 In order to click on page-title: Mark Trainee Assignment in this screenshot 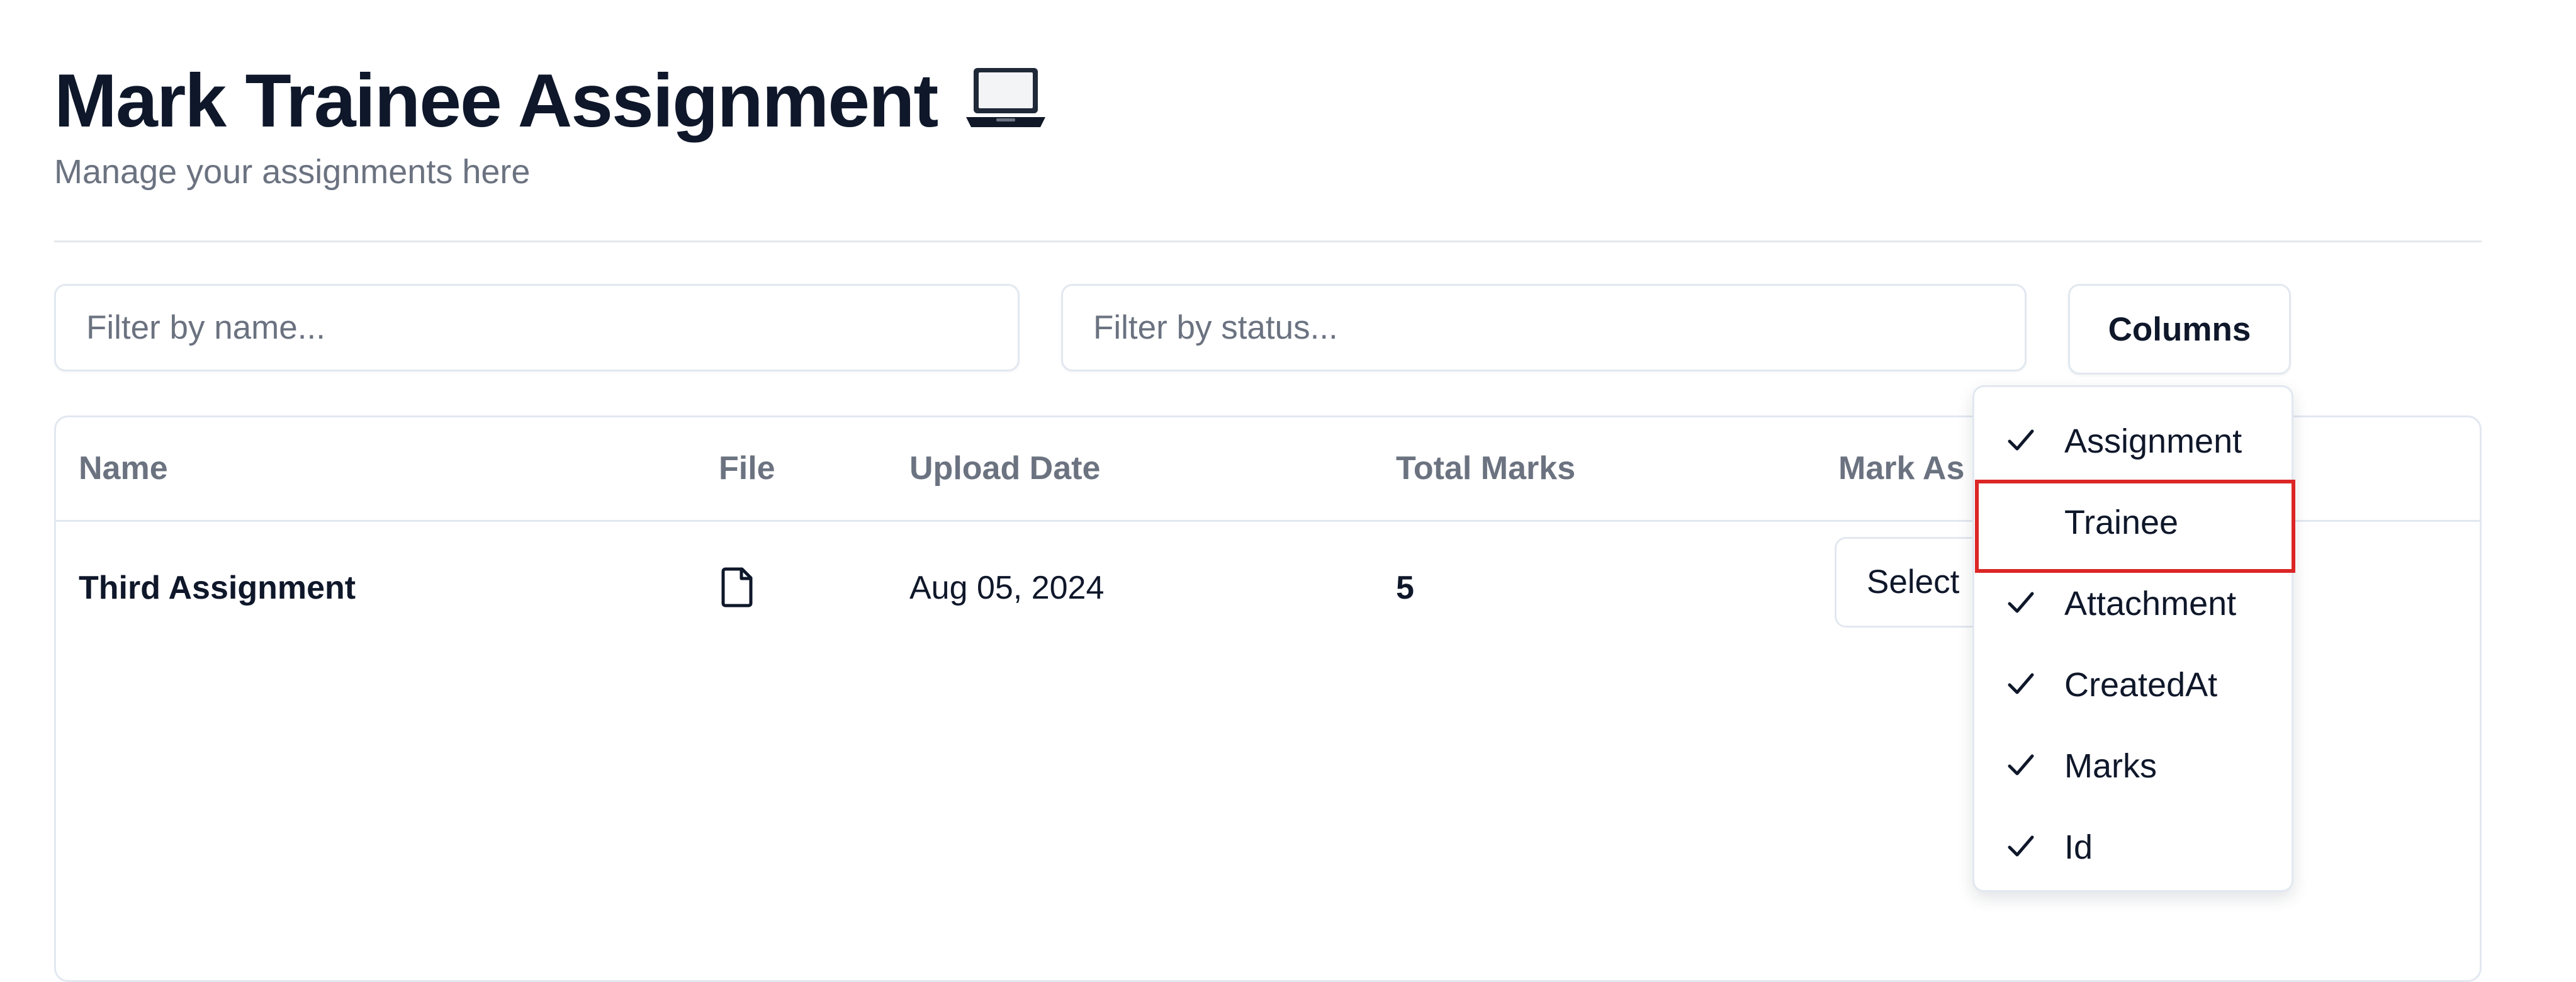, I will do `click(496, 101)`.